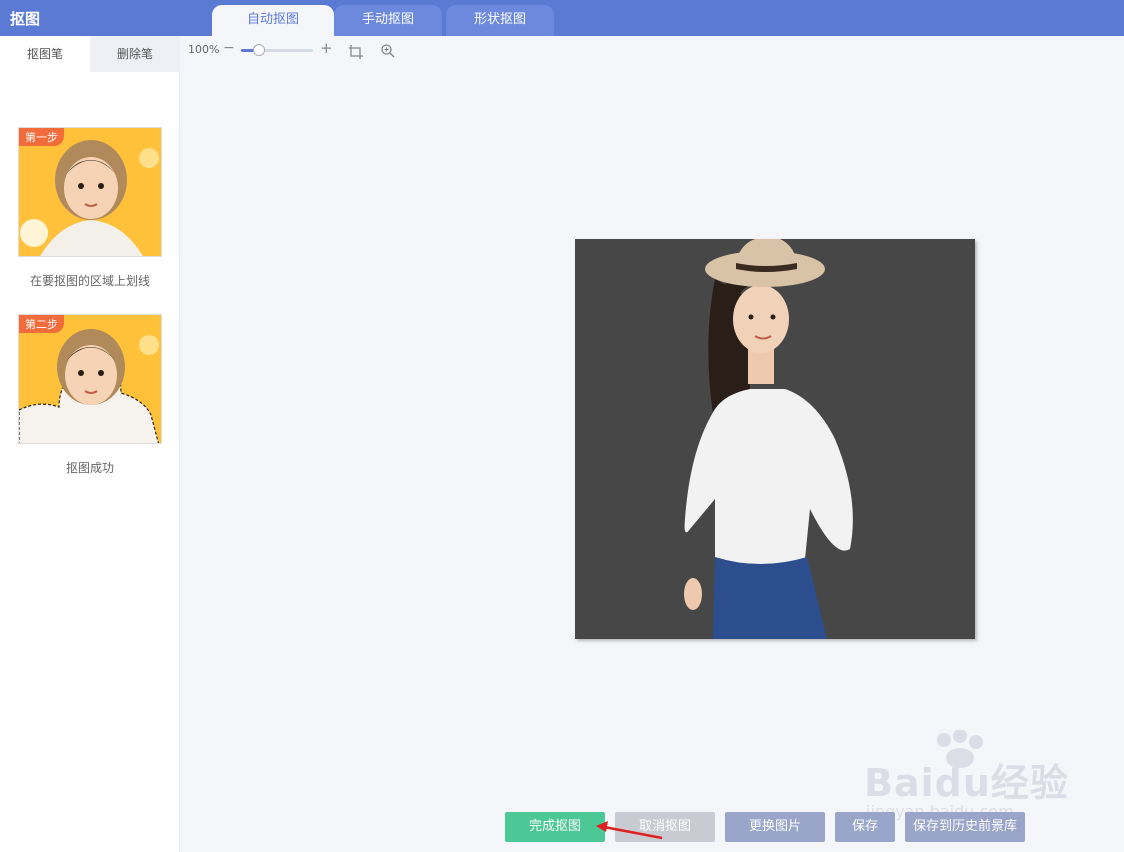 The image size is (1124, 852). Describe the element at coordinates (865, 827) in the screenshot. I see `save-button: 保存` at that location.